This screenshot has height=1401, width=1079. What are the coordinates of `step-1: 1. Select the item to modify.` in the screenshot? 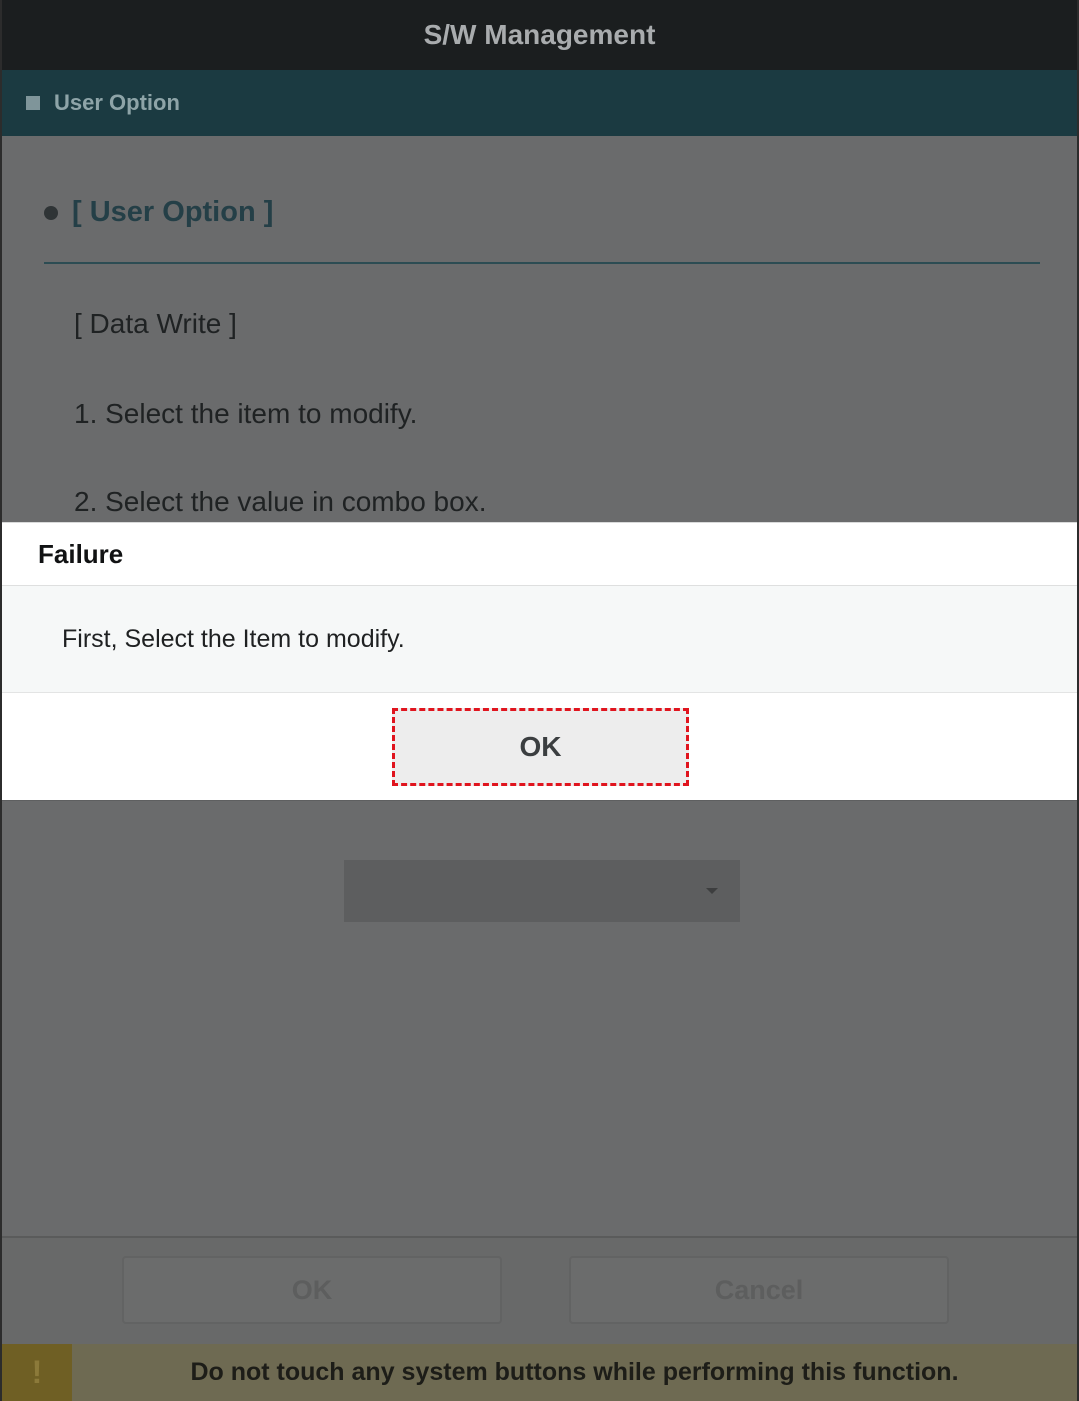 It's located at (246, 413).